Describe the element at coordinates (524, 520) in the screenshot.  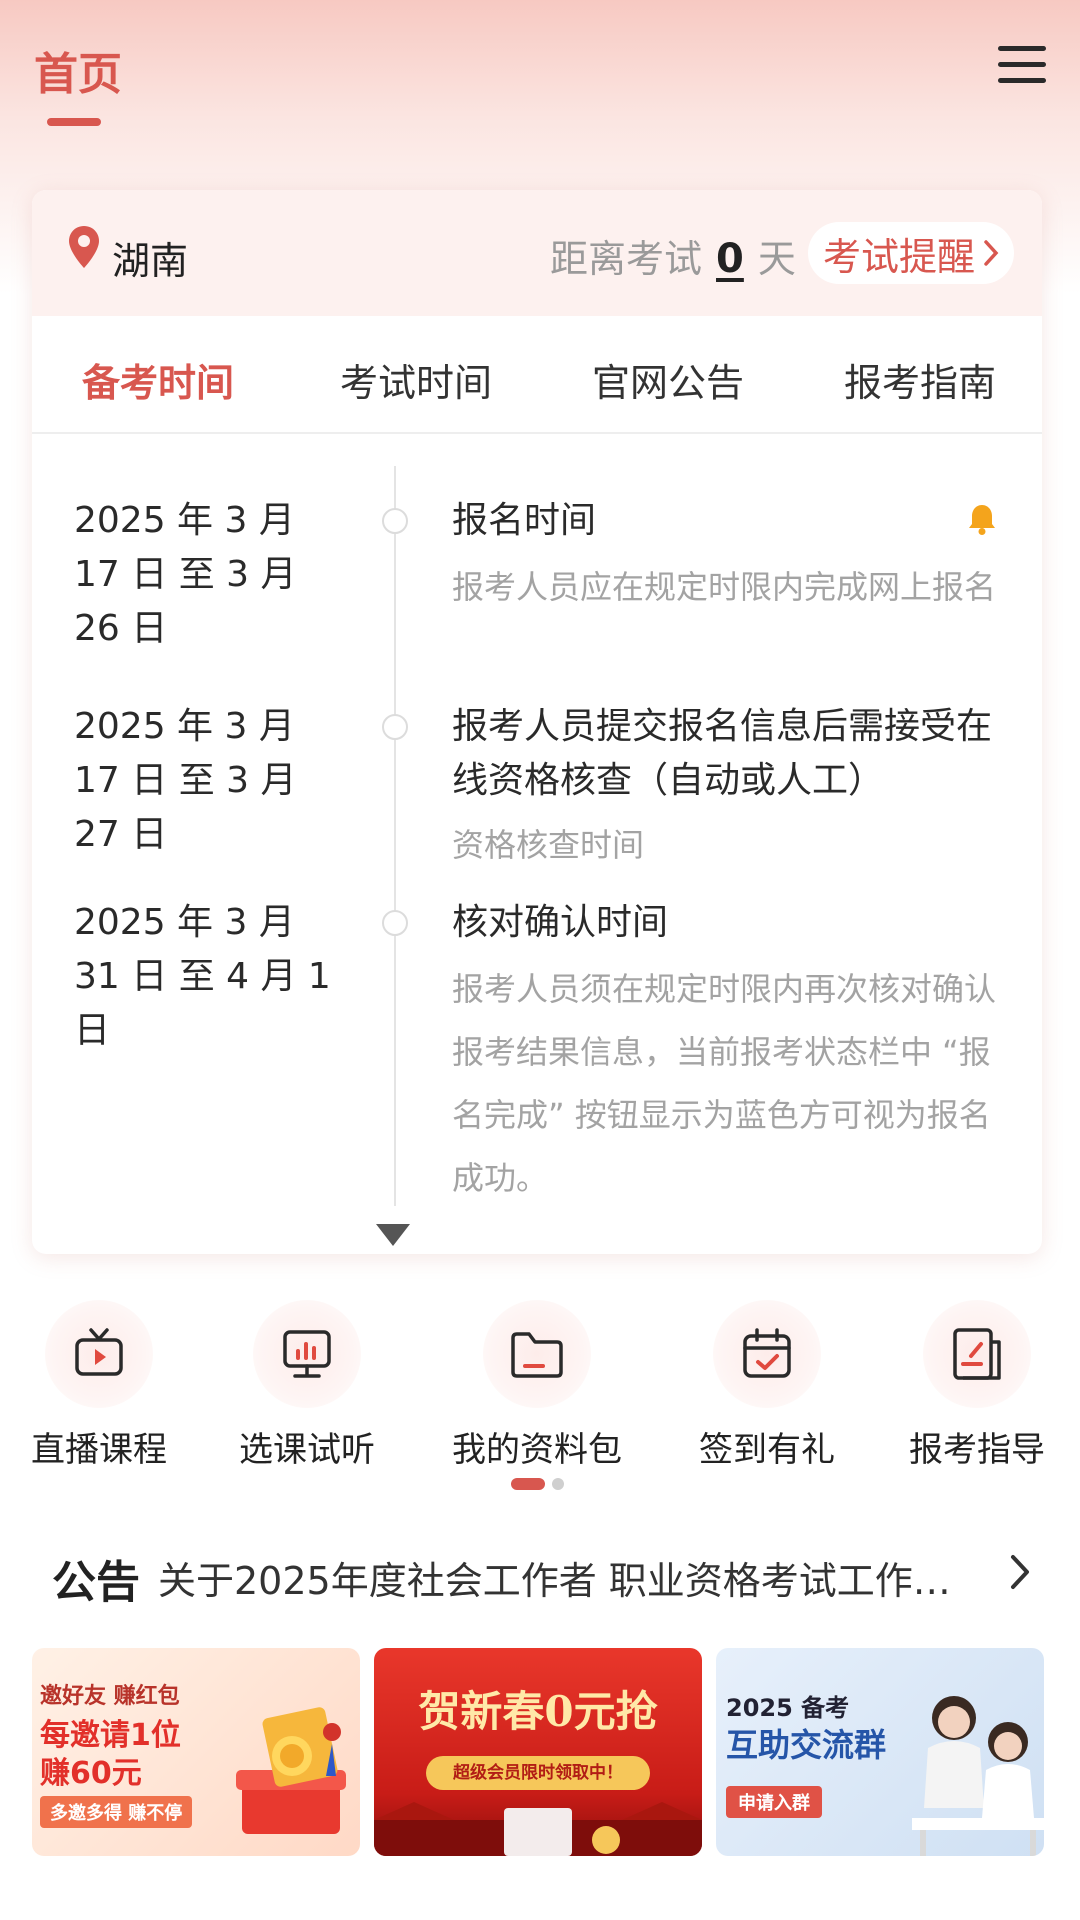
I see `timeline-title: 报名时间` at that location.